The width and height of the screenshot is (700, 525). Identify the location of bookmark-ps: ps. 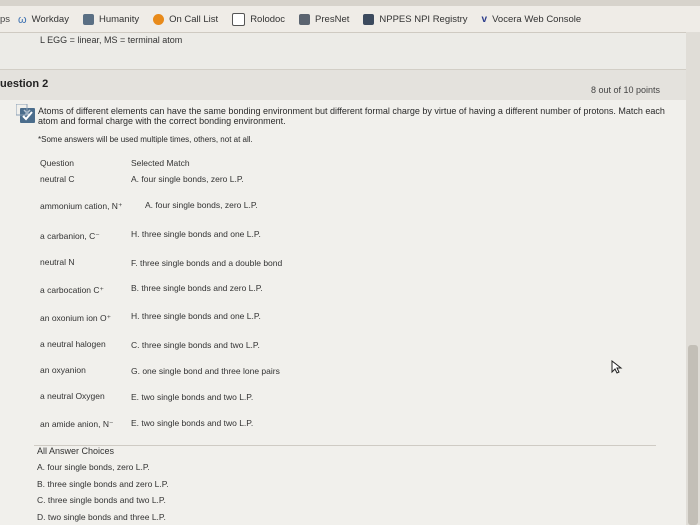
(5, 19).